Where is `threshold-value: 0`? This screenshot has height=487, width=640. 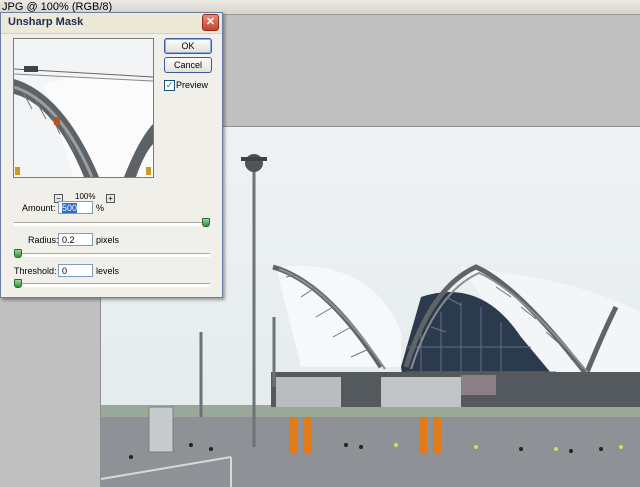 threshold-value: 0 is located at coordinates (65, 271).